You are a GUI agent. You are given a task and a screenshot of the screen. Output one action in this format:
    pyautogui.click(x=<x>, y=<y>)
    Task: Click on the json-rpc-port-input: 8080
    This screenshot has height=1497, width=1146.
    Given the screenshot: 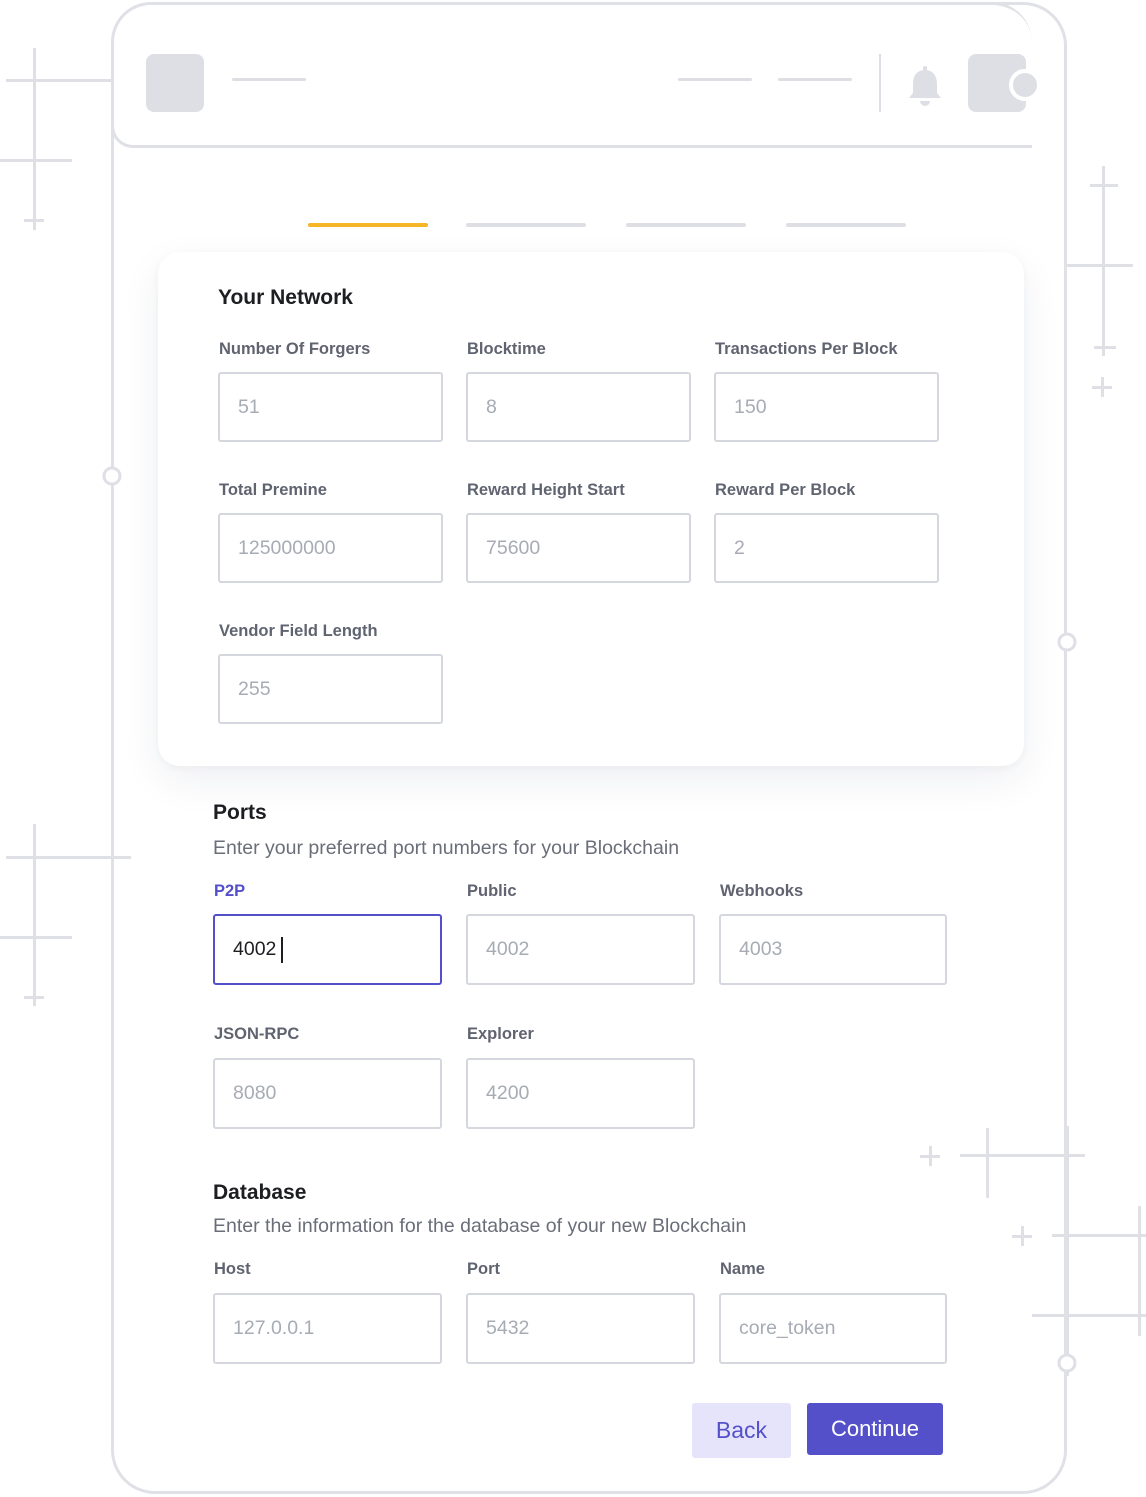 What is the action you would take?
    pyautogui.click(x=327, y=1093)
    